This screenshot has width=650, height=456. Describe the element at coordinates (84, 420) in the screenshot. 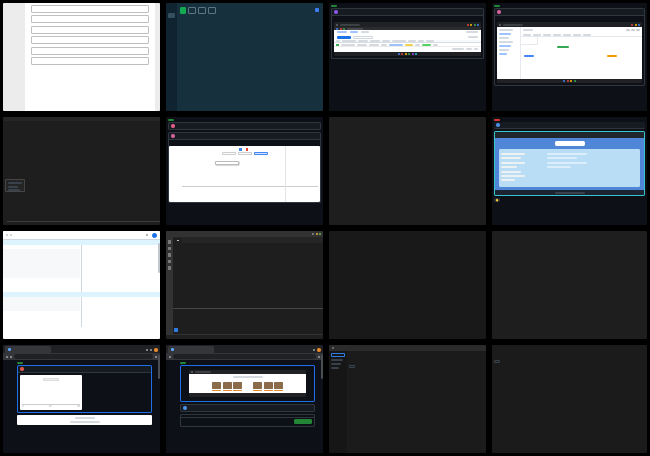

I see `second-screenshot` at that location.